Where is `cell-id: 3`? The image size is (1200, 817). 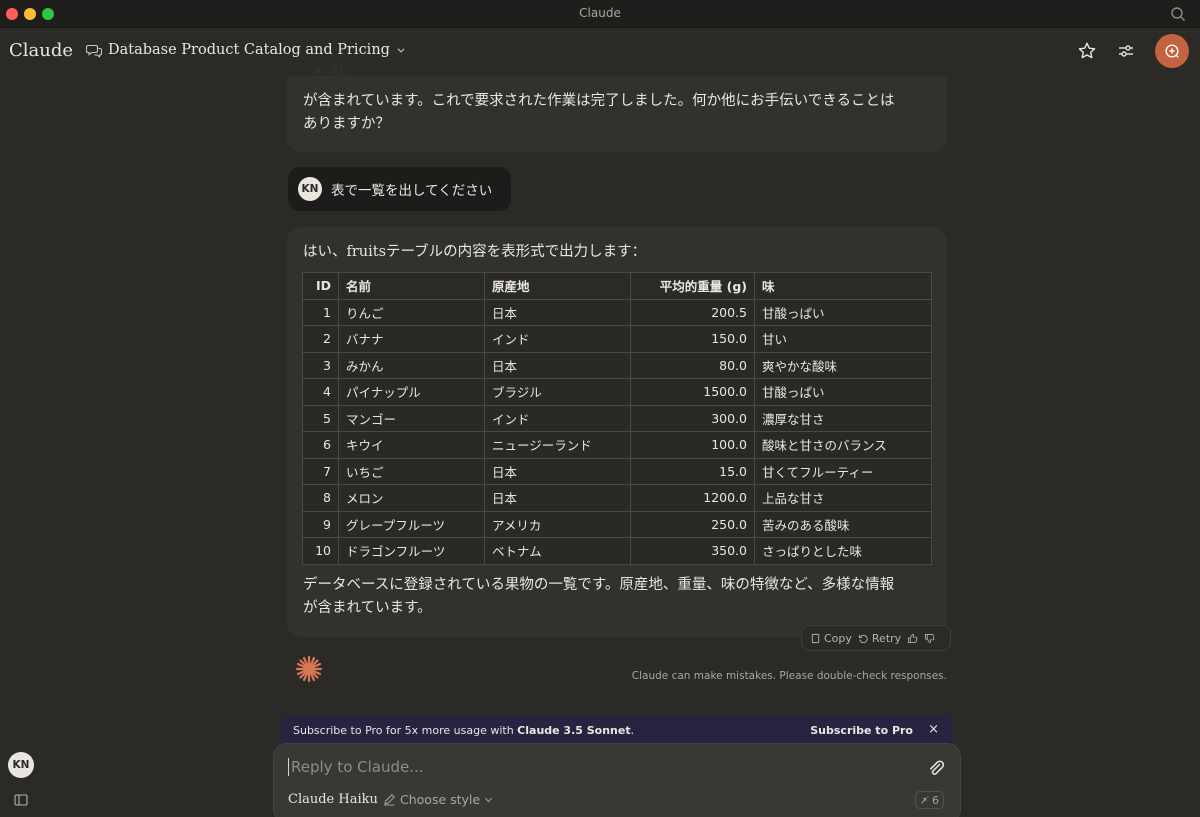
cell-id: 3 is located at coordinates (320, 365).